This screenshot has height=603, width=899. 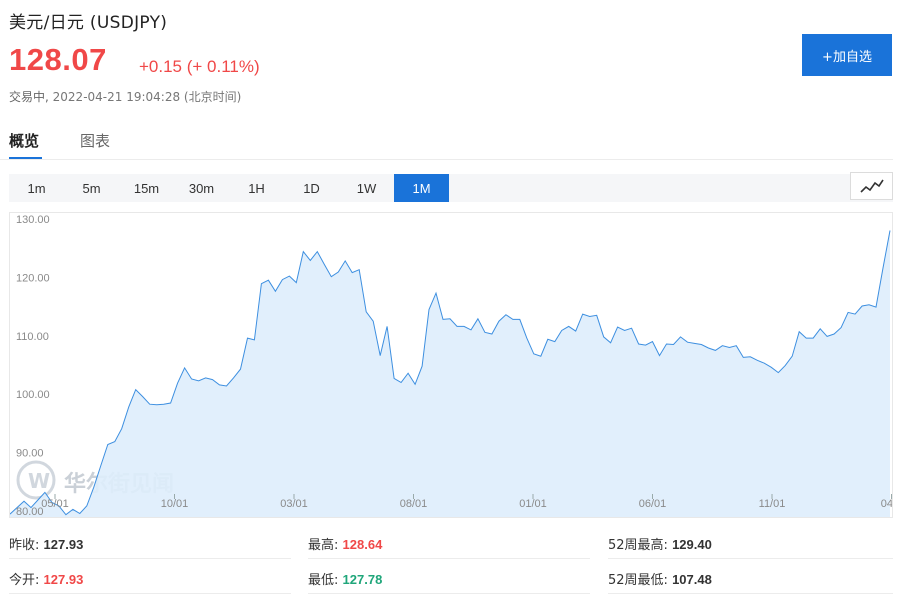 I want to click on x-tick-label: 10/01, so click(x=175, y=504).